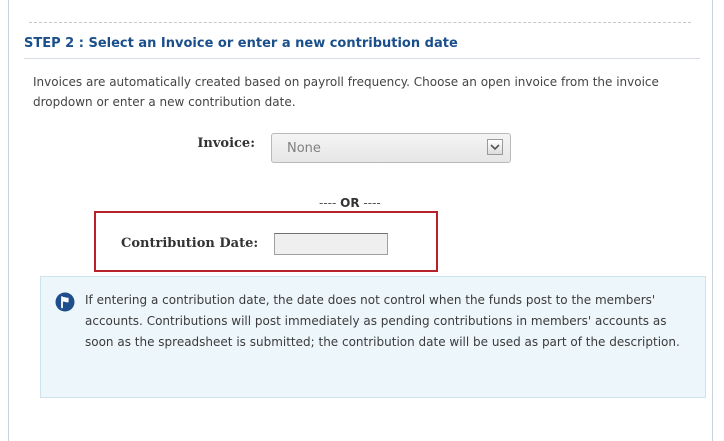  What do you see at coordinates (226, 143) in the screenshot?
I see `invoice-label: Invoice:` at bounding box center [226, 143].